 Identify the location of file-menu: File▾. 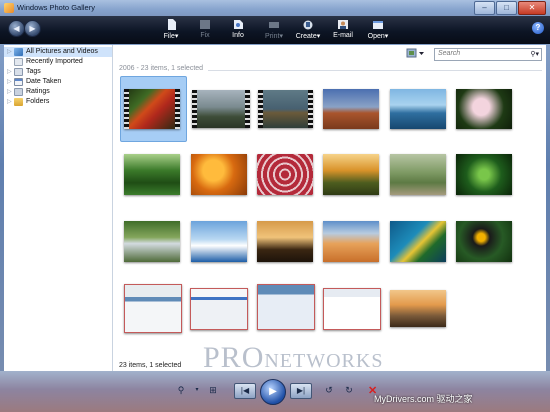
(171, 30).